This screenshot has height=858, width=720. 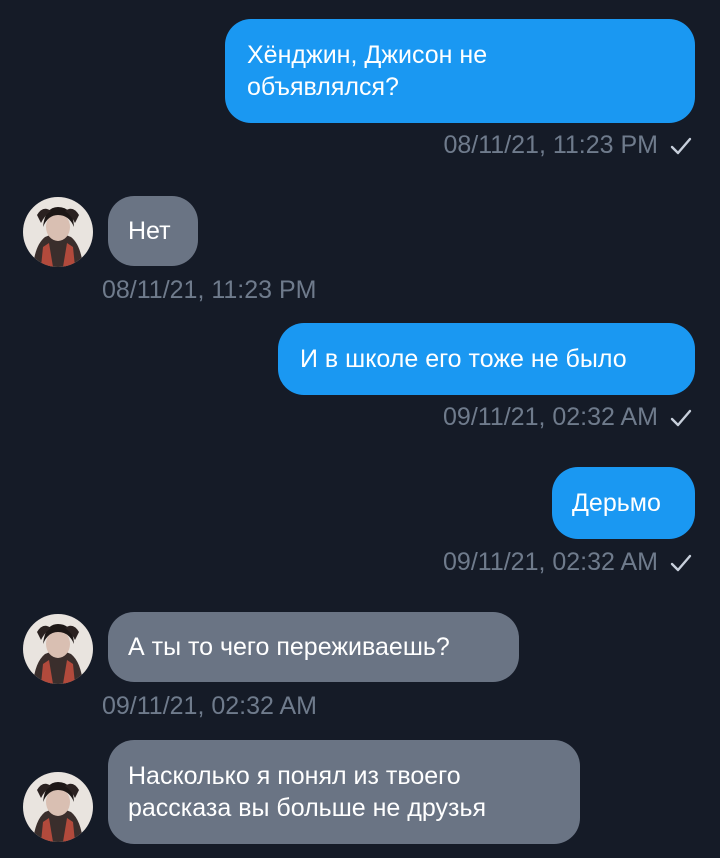 What do you see at coordinates (623, 503) in the screenshot?
I see `message-bubble-outgoing: Дерьмо` at bounding box center [623, 503].